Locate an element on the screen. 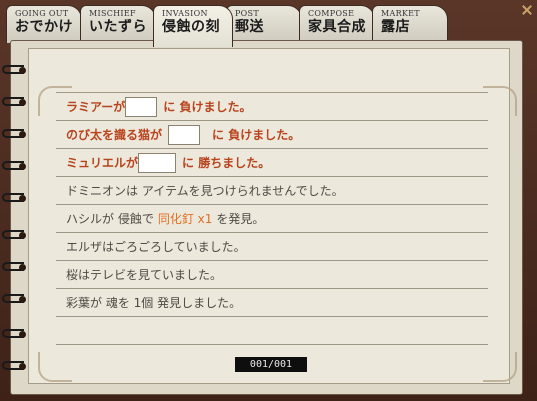  log-entry-battle: ミュリエルが に 勝ちました。 is located at coordinates (272, 163).